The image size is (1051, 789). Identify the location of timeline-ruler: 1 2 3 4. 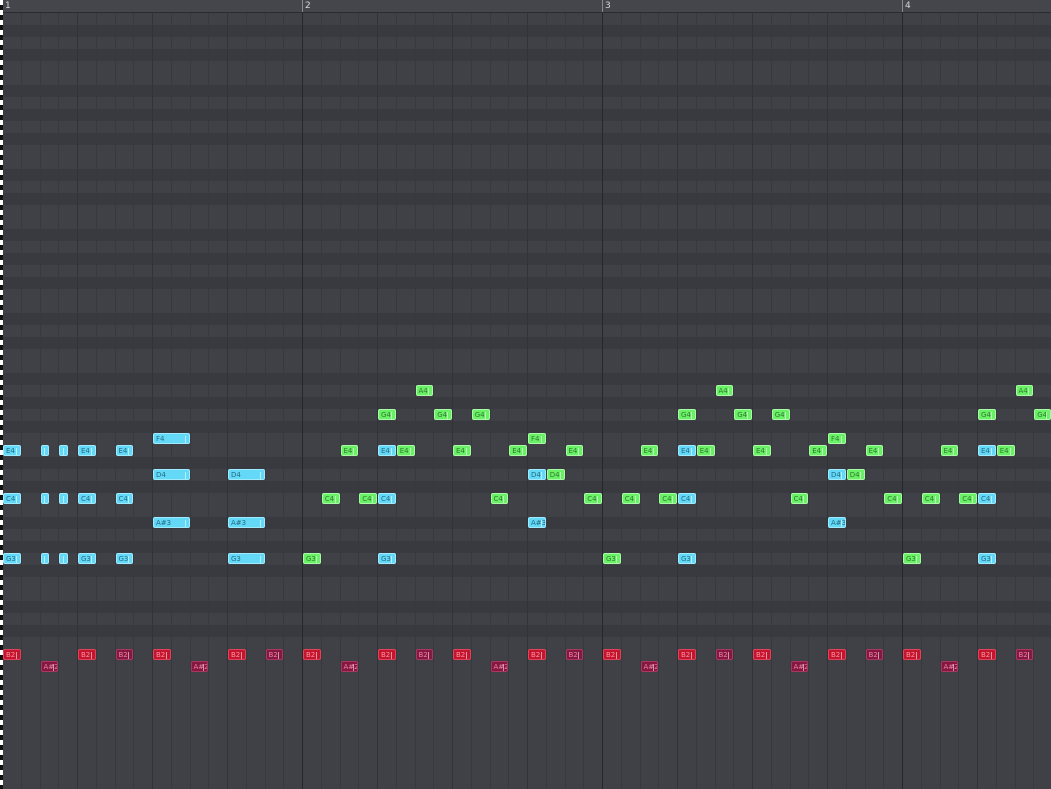
(525, 6).